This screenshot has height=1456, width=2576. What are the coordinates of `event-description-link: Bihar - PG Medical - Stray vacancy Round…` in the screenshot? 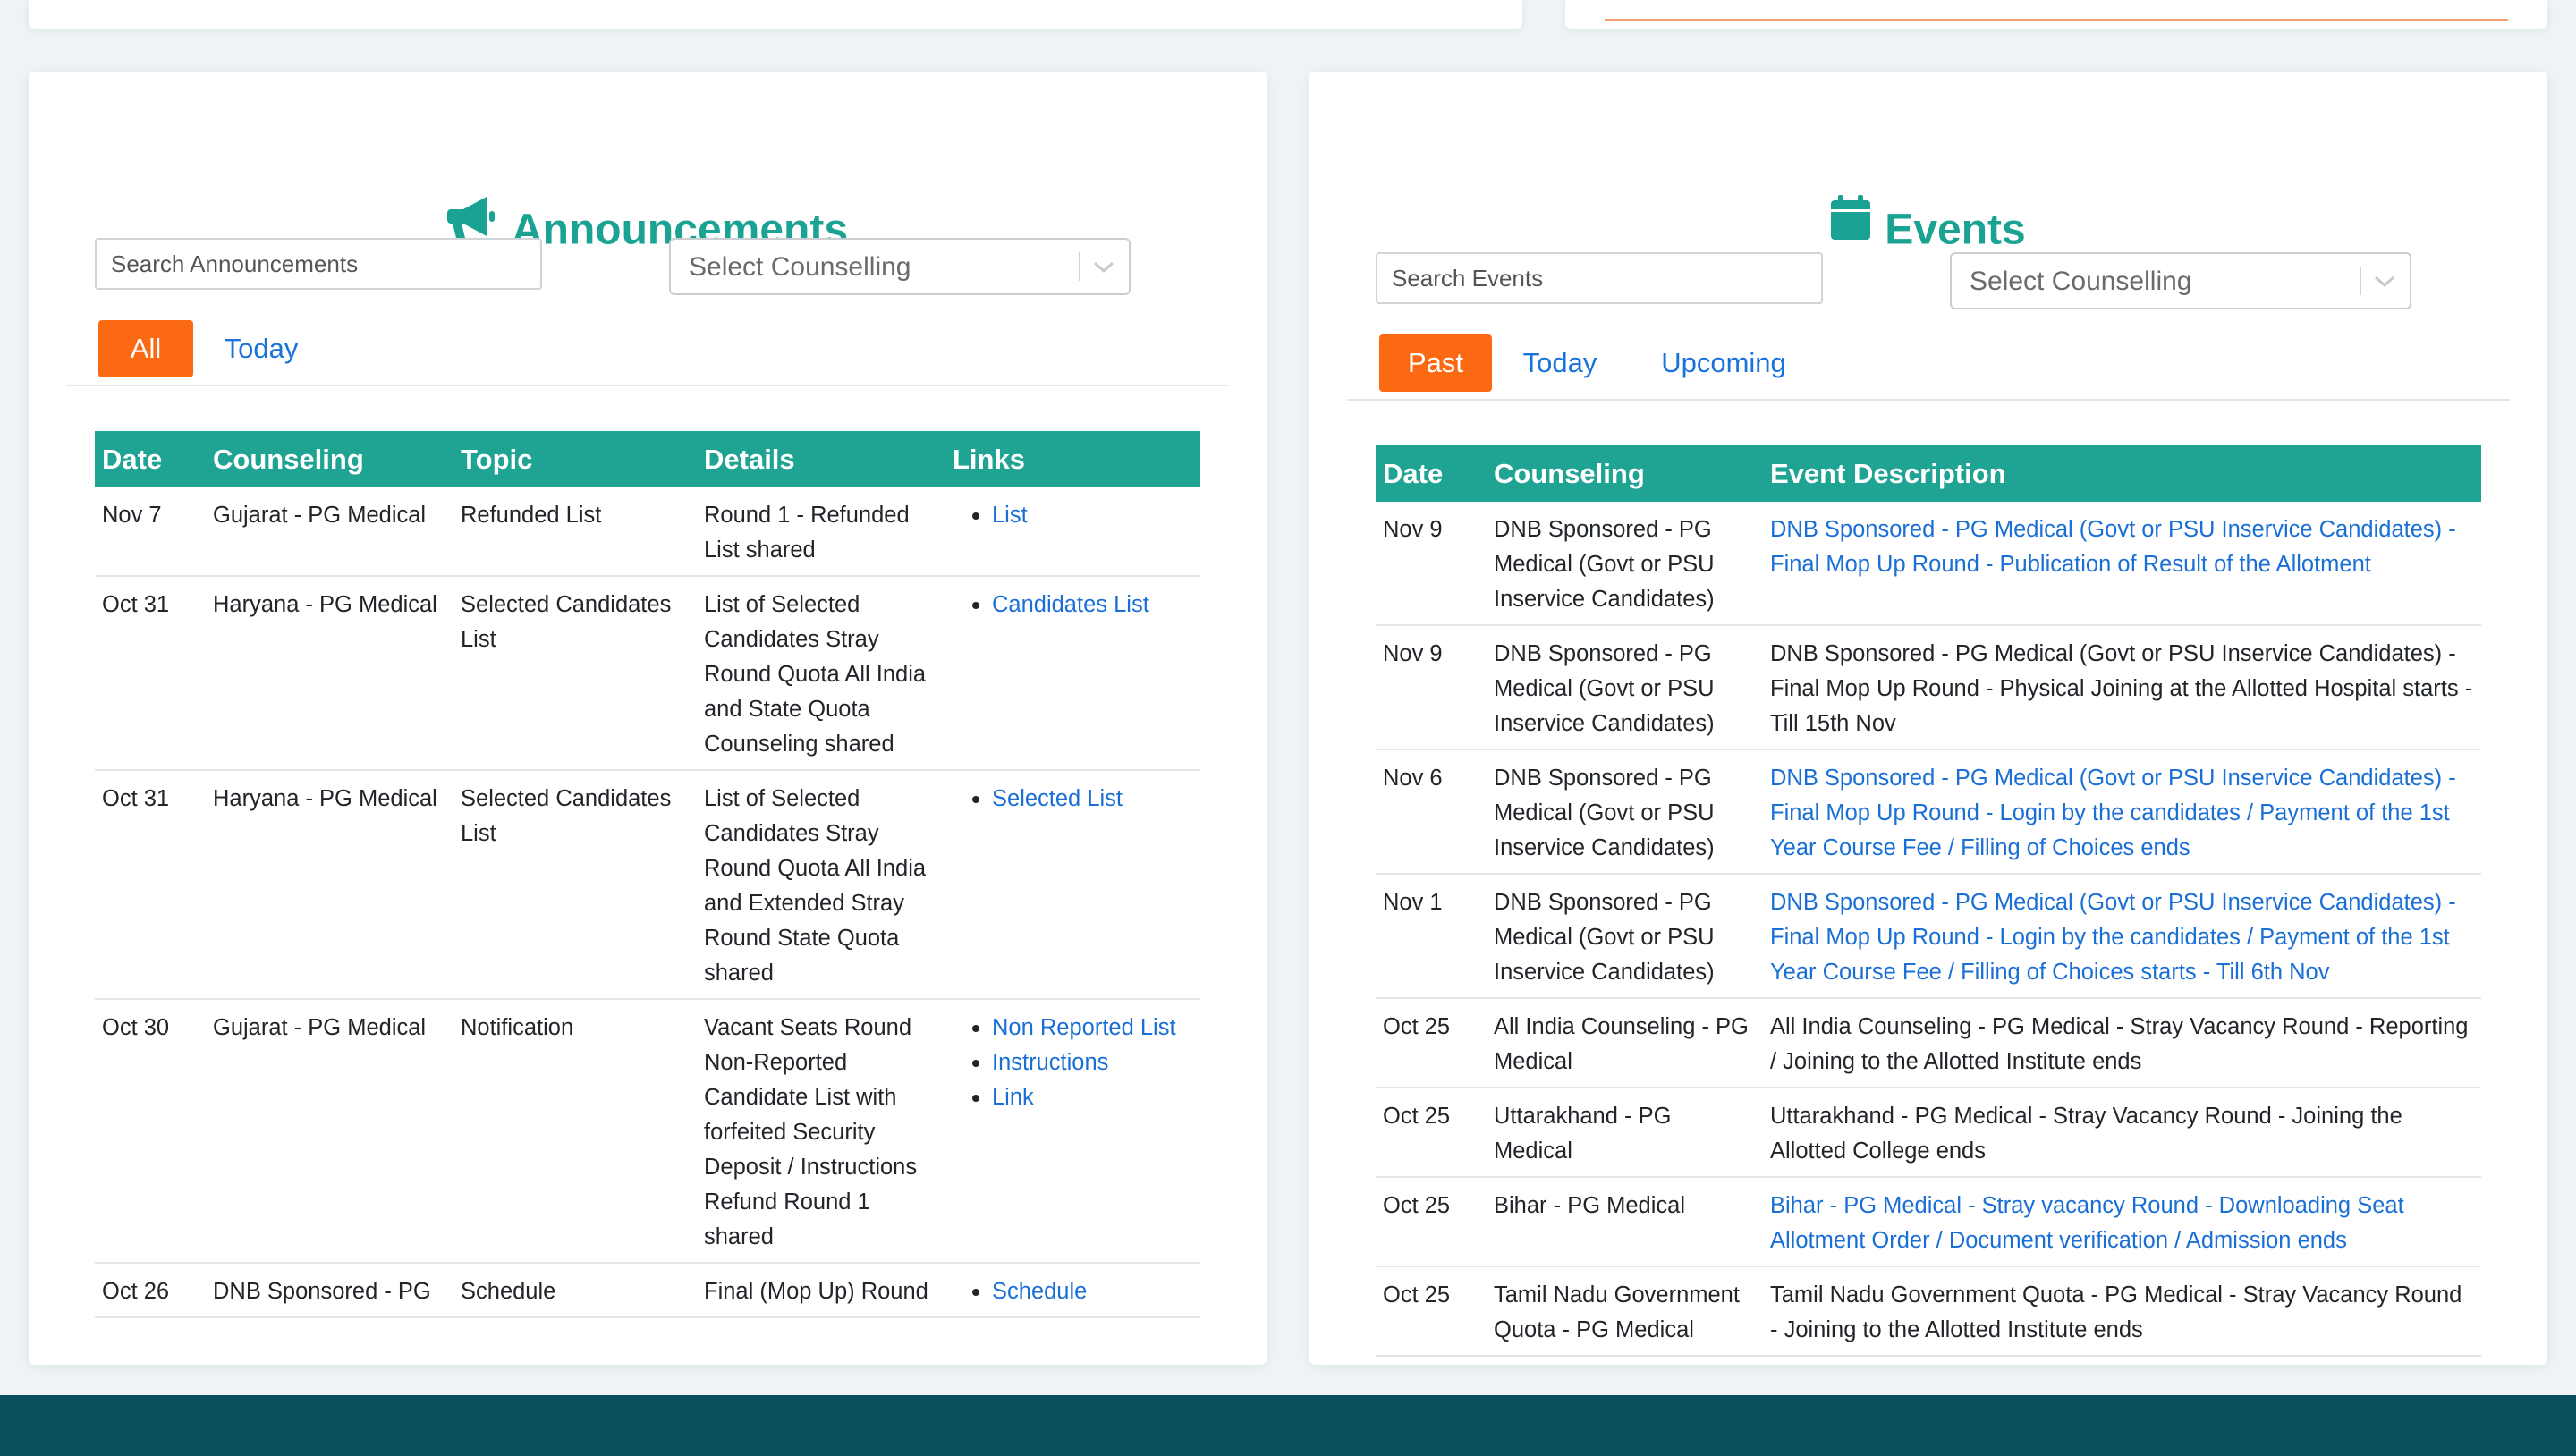 It's located at (2087, 1223).